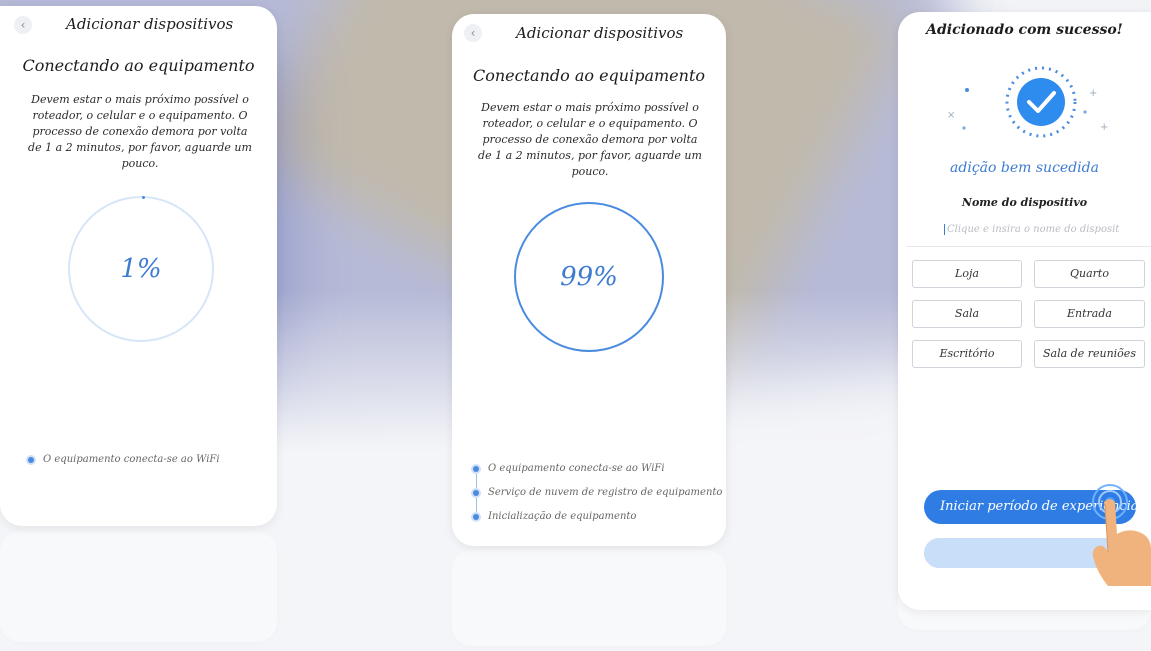 The width and height of the screenshot is (1151, 651). I want to click on progress-percent: 99%, so click(589, 277).